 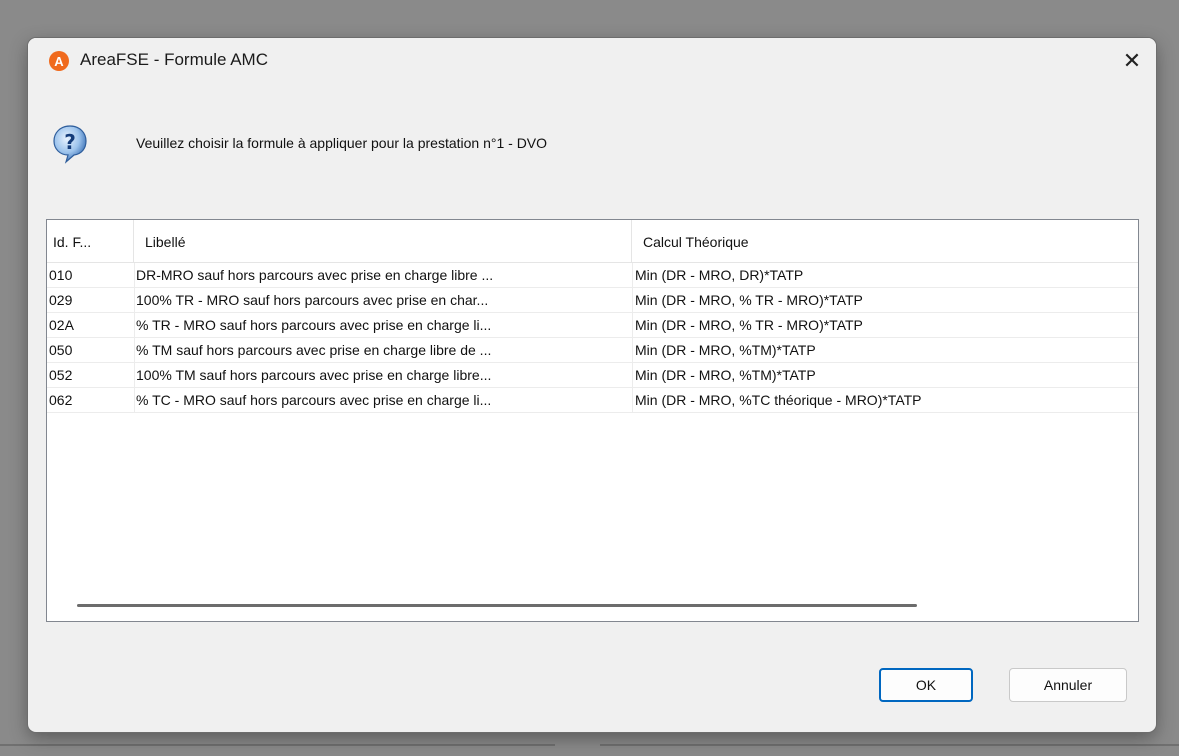 What do you see at coordinates (59, 61) in the screenshot?
I see `app-logo-icon: A` at bounding box center [59, 61].